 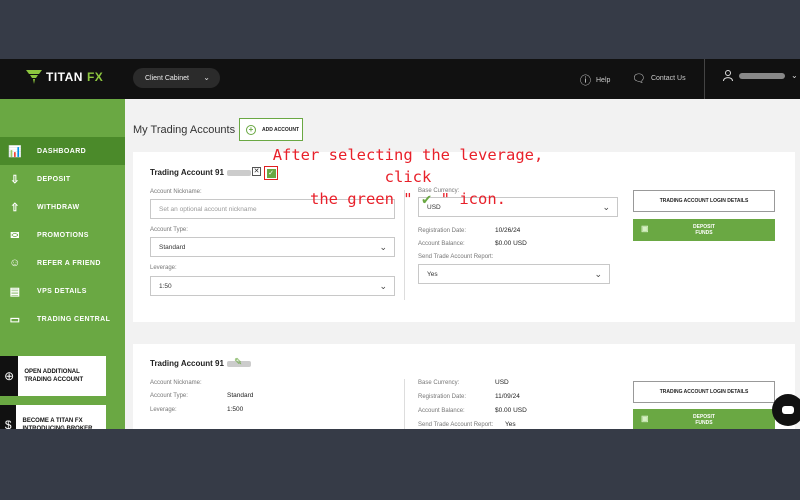 I want to click on check-icon: ✔, so click(x=426, y=199).